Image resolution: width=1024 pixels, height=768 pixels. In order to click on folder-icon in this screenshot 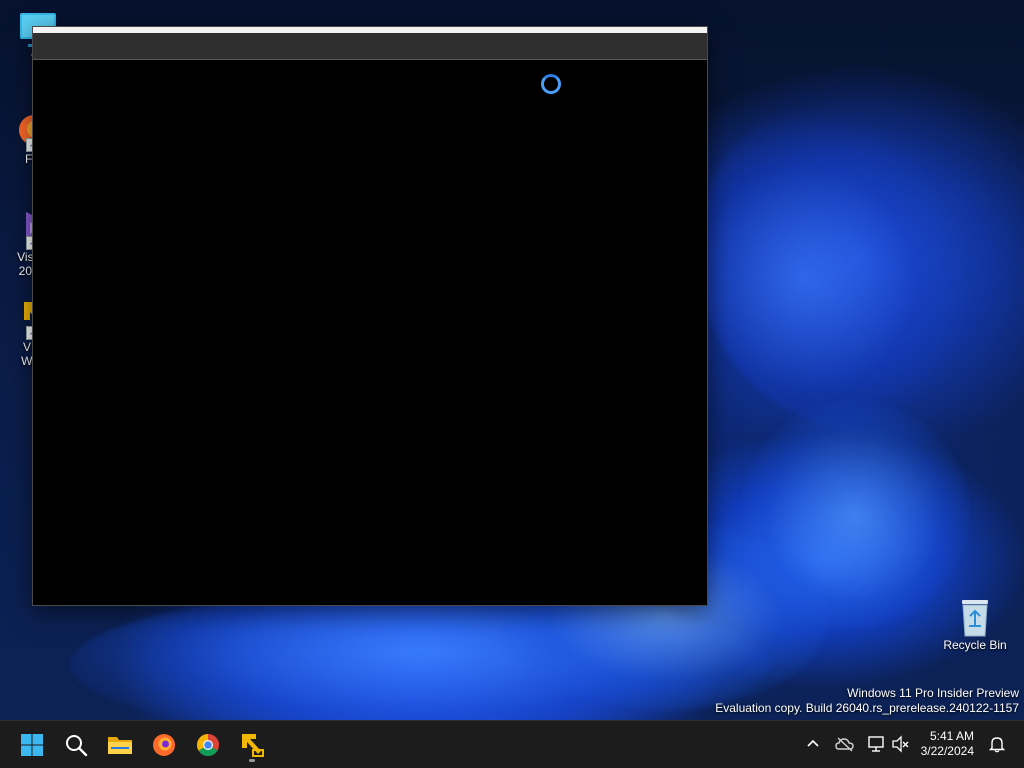, I will do `click(120, 745)`.